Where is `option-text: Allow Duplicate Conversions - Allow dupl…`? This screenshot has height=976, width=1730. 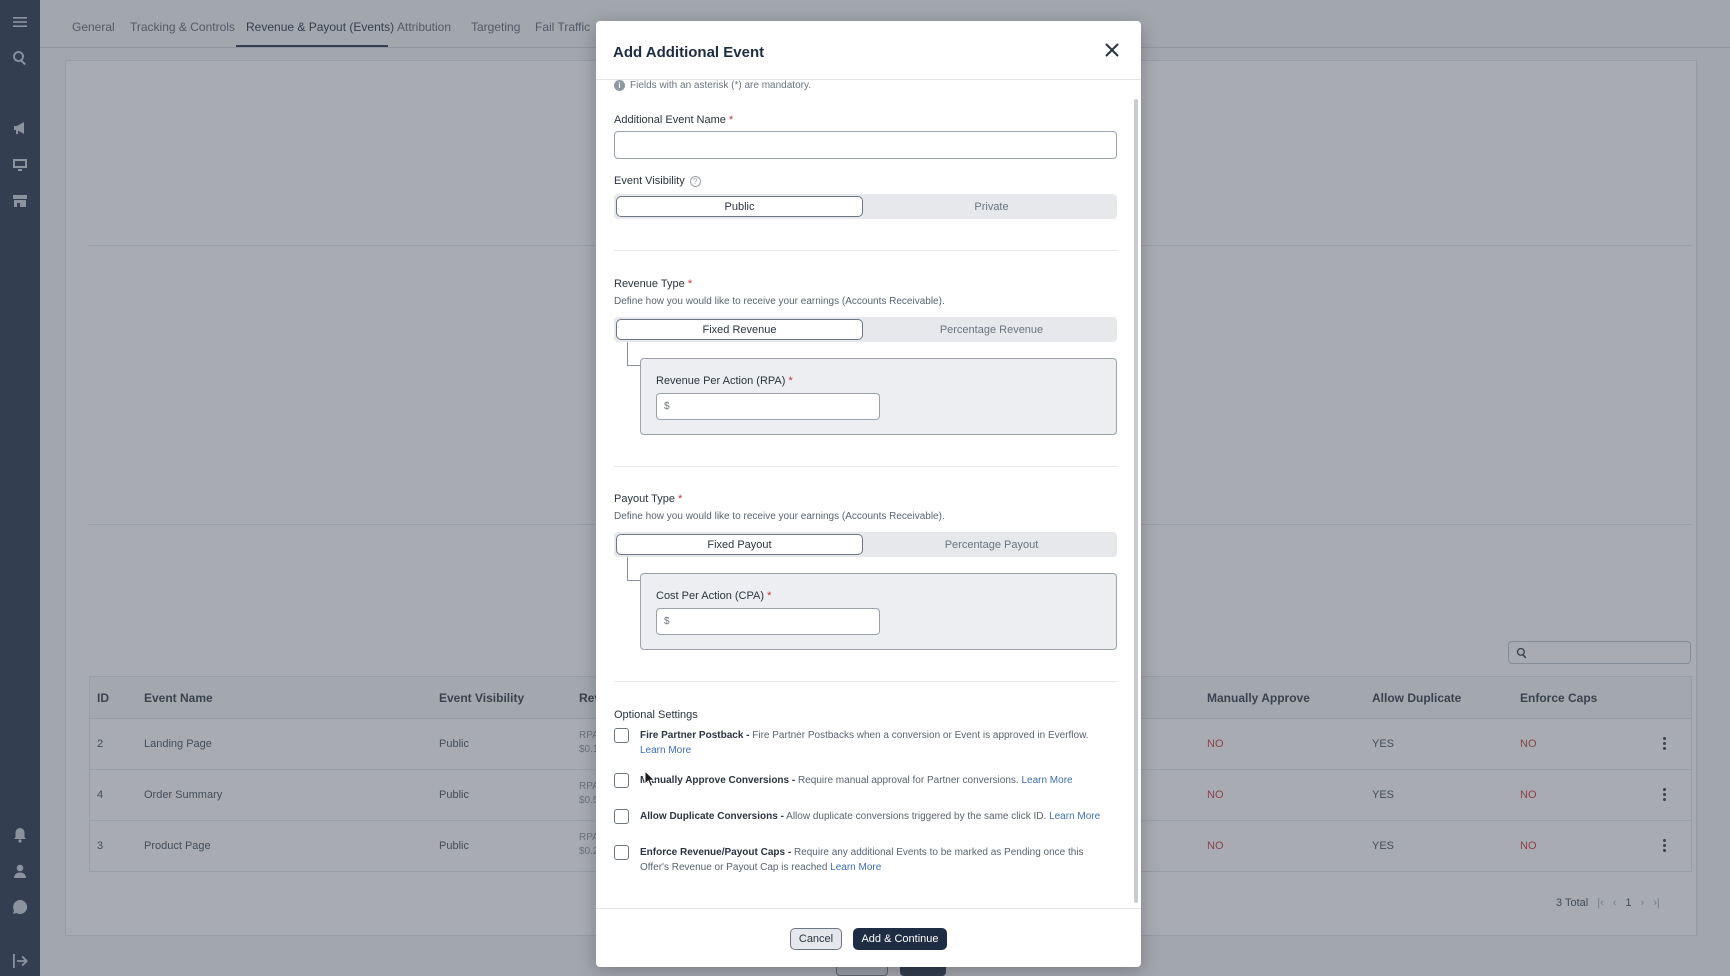 option-text: Allow Duplicate Conversions - Allow dupl… is located at coordinates (876, 816).